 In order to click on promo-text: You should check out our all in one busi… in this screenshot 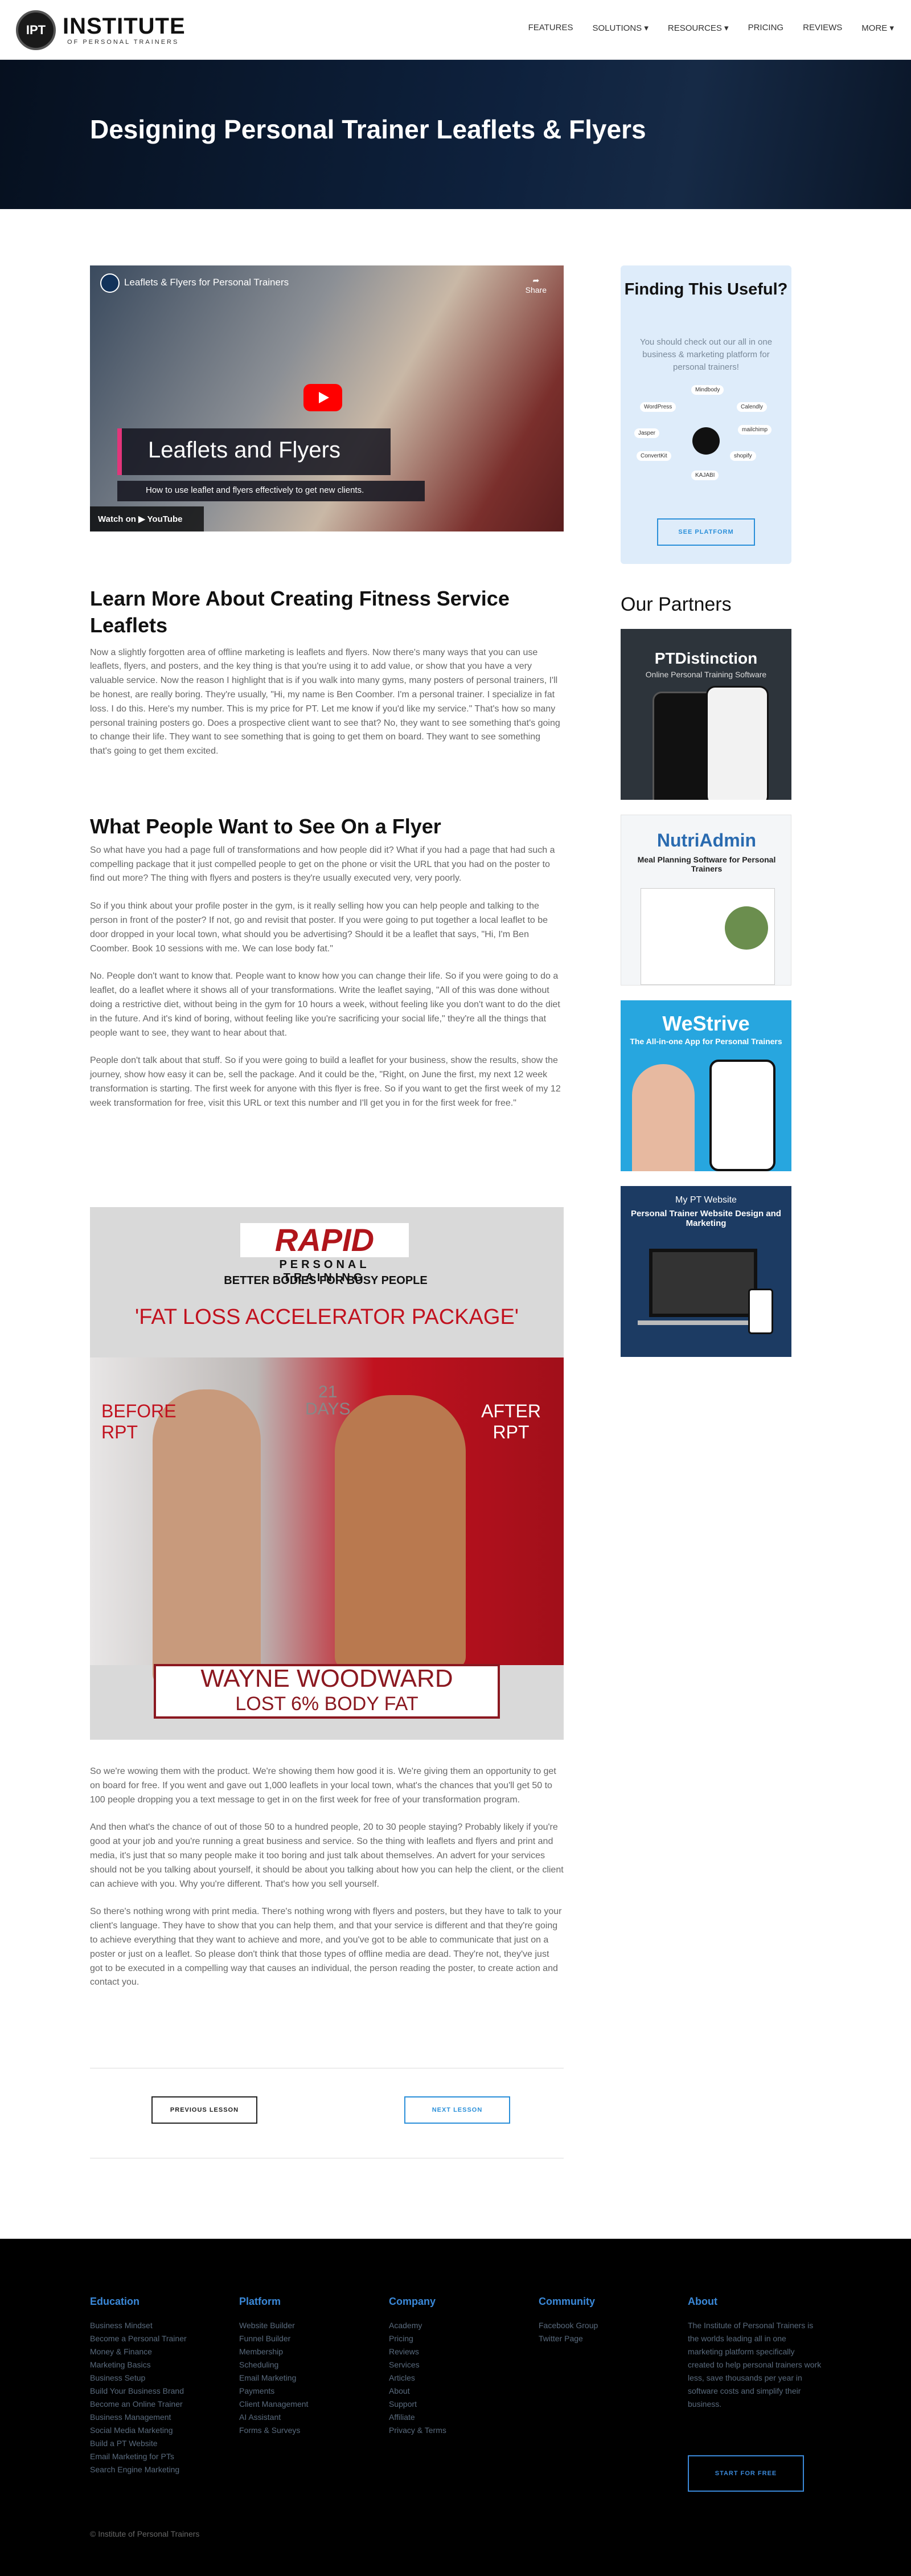, I will do `click(706, 354)`.